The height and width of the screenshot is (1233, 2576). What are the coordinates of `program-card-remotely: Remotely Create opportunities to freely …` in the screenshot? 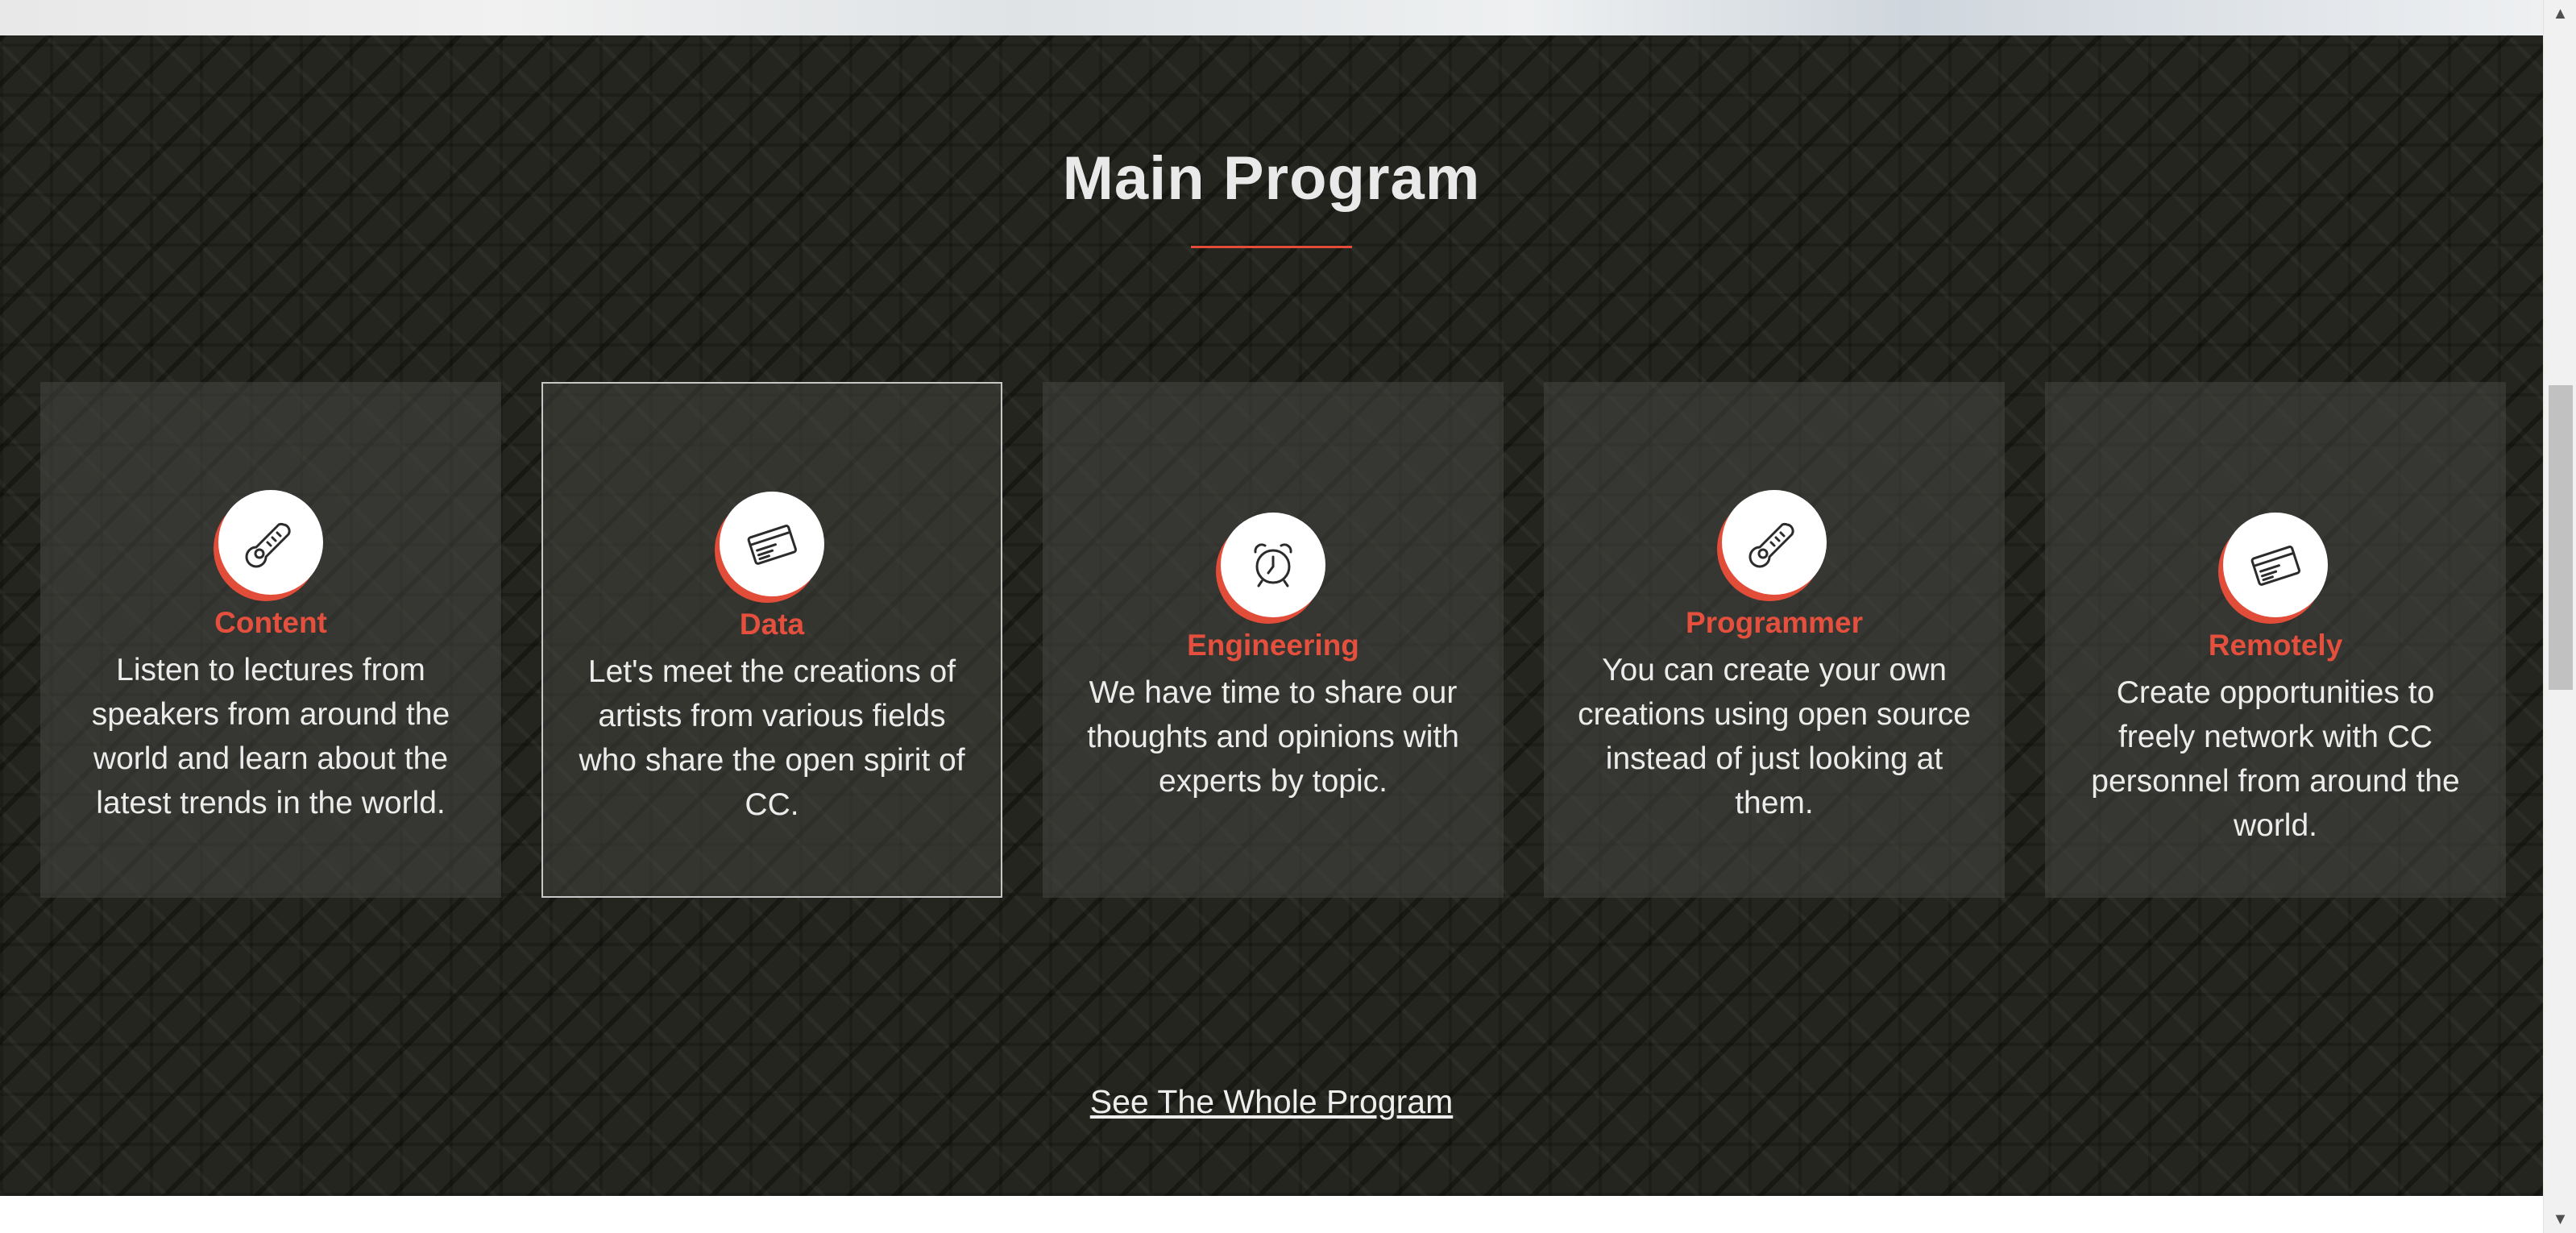 It's located at (2275, 640).